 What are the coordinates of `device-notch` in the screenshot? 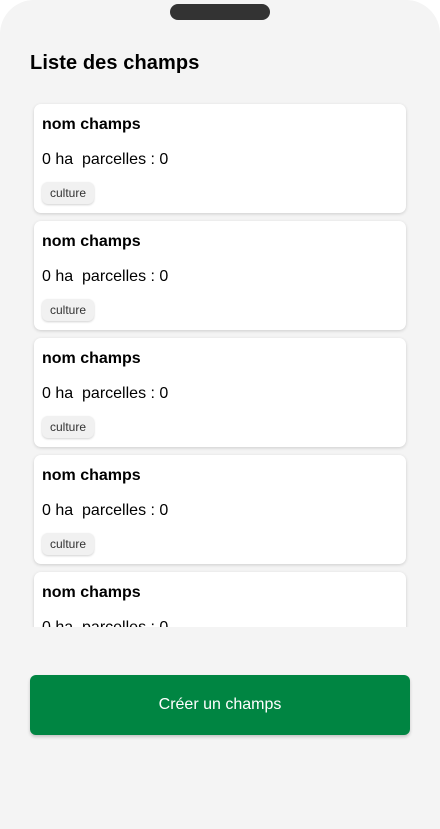 It's located at (220, 12).